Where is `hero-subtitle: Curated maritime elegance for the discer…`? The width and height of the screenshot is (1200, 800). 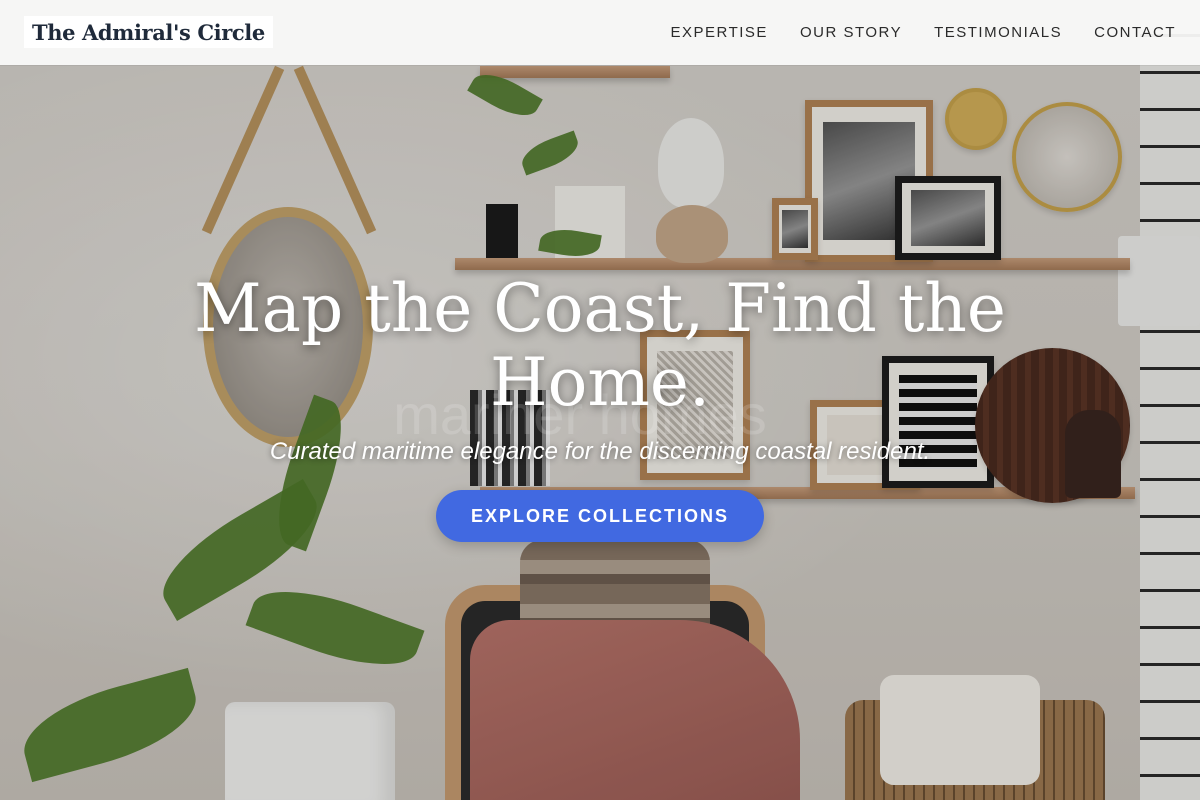
hero-subtitle: Curated maritime elegance for the discer… is located at coordinates (600, 451).